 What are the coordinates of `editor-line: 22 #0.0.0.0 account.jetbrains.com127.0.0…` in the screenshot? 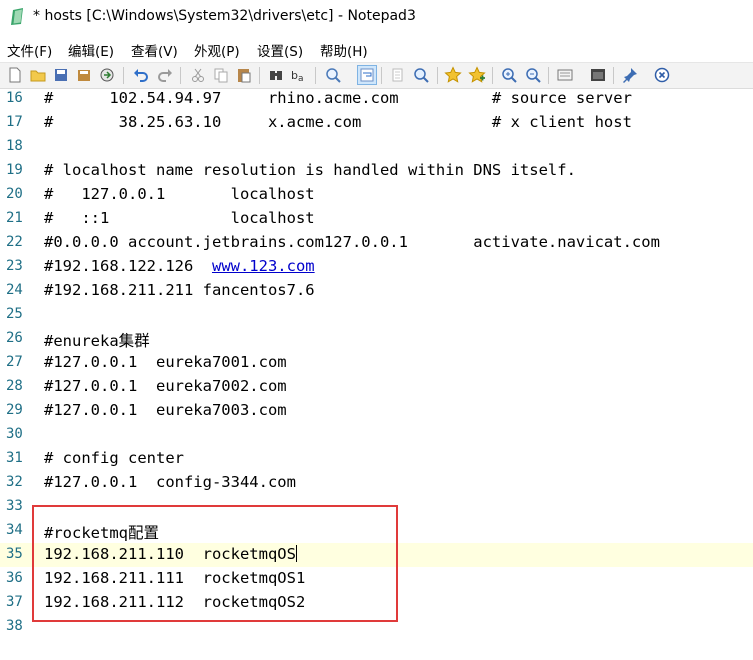 It's located at (376, 243).